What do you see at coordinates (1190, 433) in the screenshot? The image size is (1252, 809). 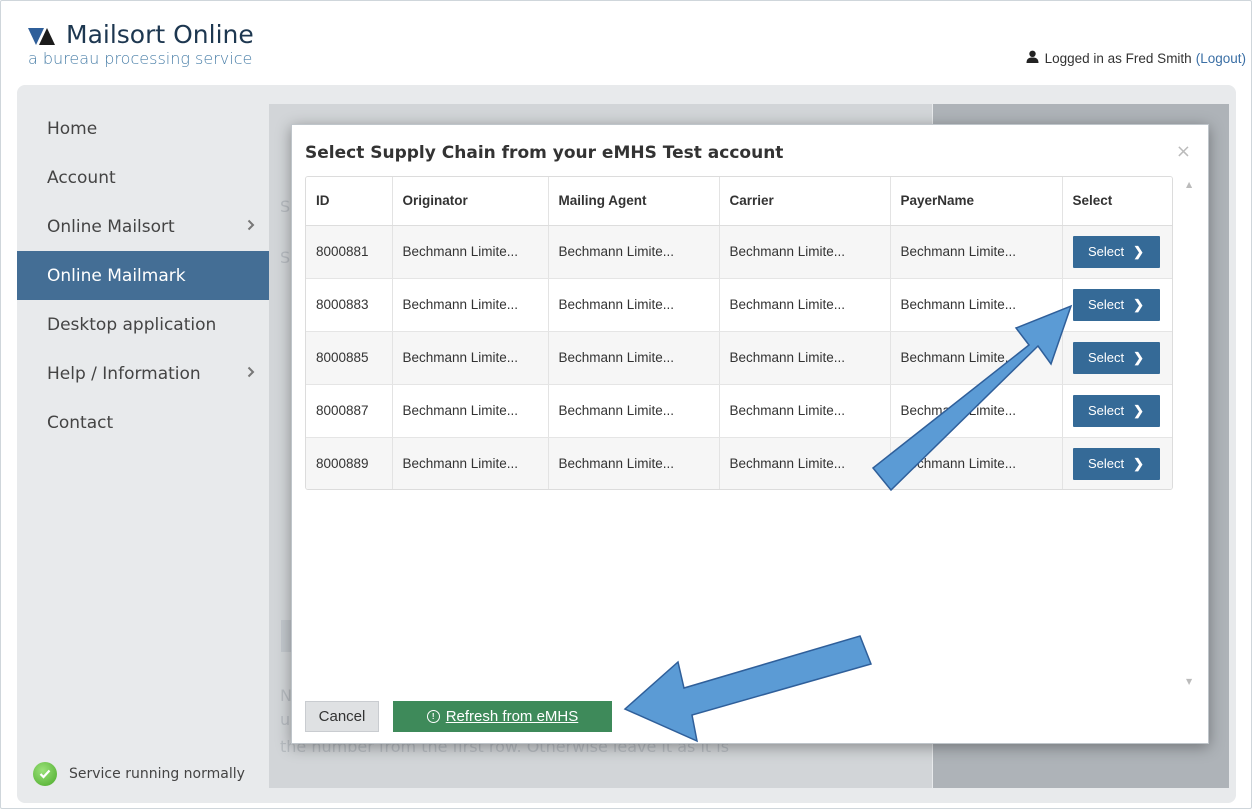 I see `modal-scrollbar: ▲ ▼` at bounding box center [1190, 433].